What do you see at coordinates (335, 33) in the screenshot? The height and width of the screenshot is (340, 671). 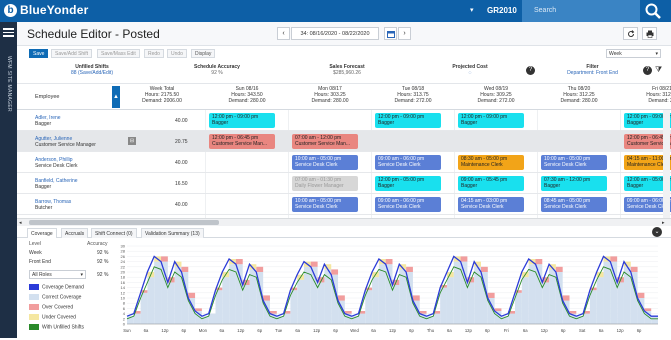 I see `date-range: 34: 08/16/2020 - 08/22/2020` at bounding box center [335, 33].